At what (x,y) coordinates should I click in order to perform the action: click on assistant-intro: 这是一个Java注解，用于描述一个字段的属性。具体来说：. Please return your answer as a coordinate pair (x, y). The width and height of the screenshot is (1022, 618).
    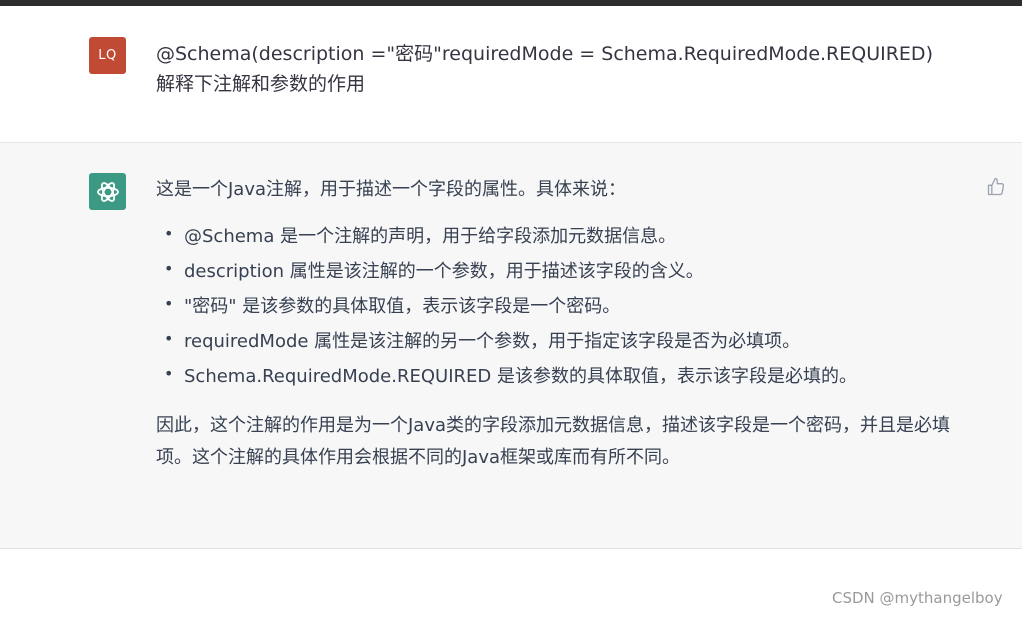
    Looking at the image, I should click on (391, 189).